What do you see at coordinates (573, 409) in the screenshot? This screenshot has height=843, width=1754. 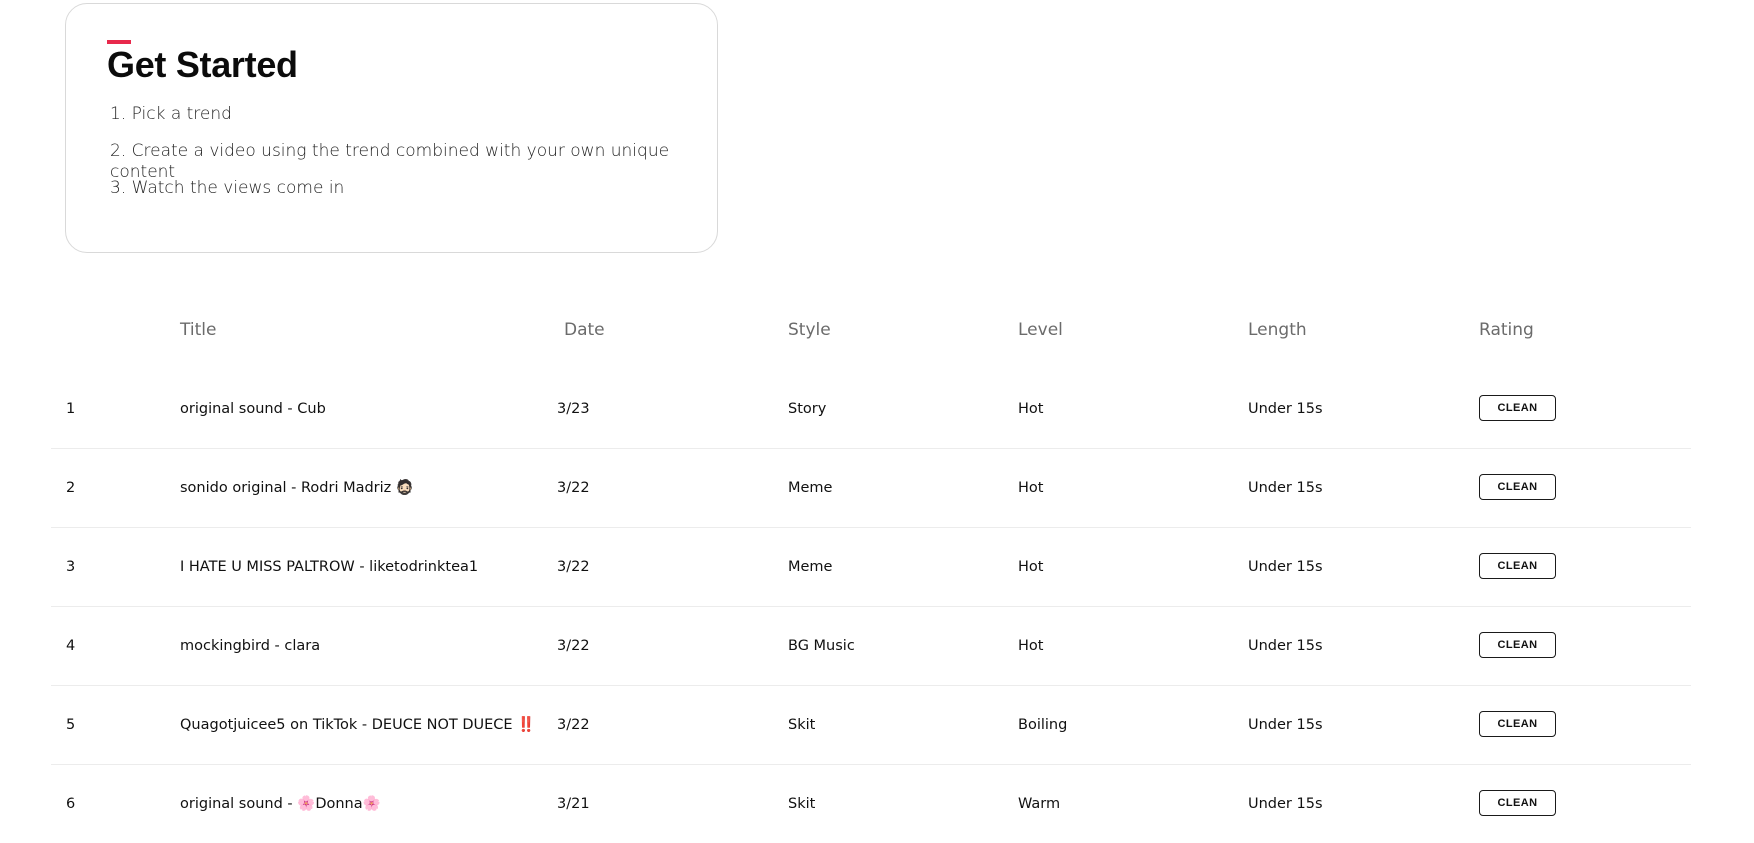 I see `row-date: 3/23` at bounding box center [573, 409].